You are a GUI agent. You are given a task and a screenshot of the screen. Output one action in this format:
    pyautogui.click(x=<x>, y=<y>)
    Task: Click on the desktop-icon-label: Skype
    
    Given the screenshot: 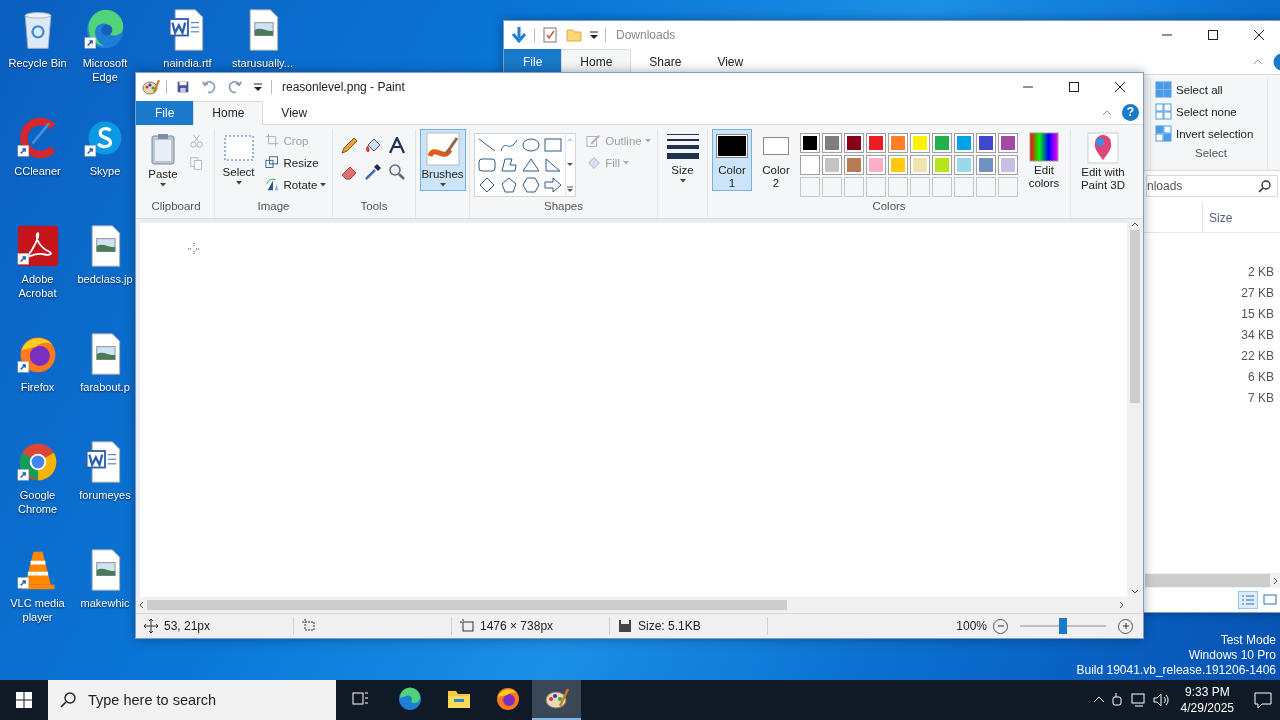 What is the action you would take?
    pyautogui.click(x=105, y=171)
    